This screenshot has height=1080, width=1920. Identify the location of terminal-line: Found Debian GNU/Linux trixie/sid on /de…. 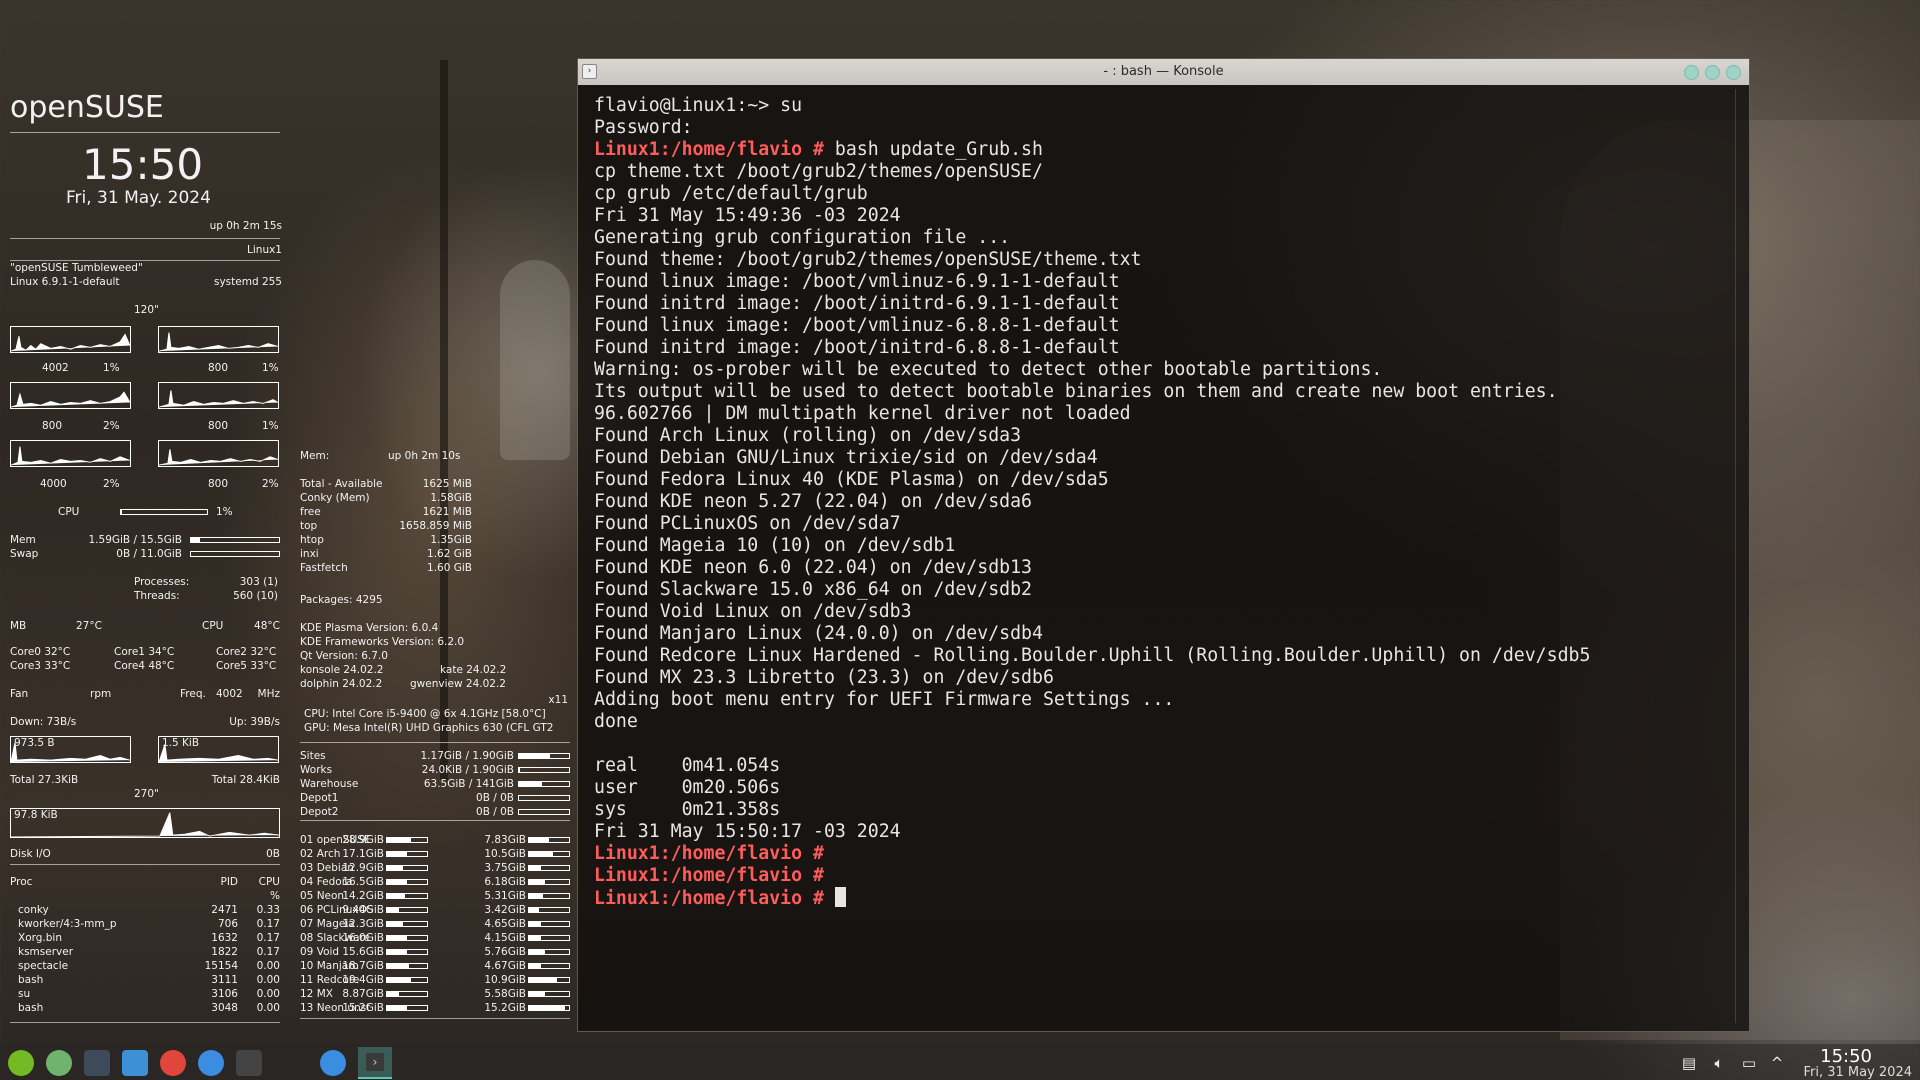
(1161, 458).